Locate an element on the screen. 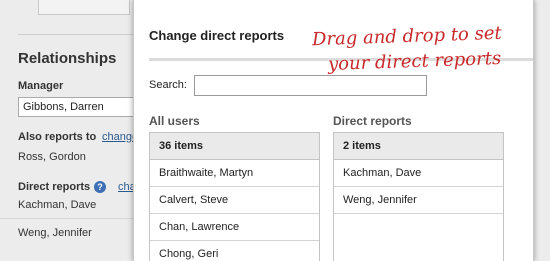 The width and height of the screenshot is (550, 261). also-reports-to-label: Also reports to is located at coordinates (57, 137).